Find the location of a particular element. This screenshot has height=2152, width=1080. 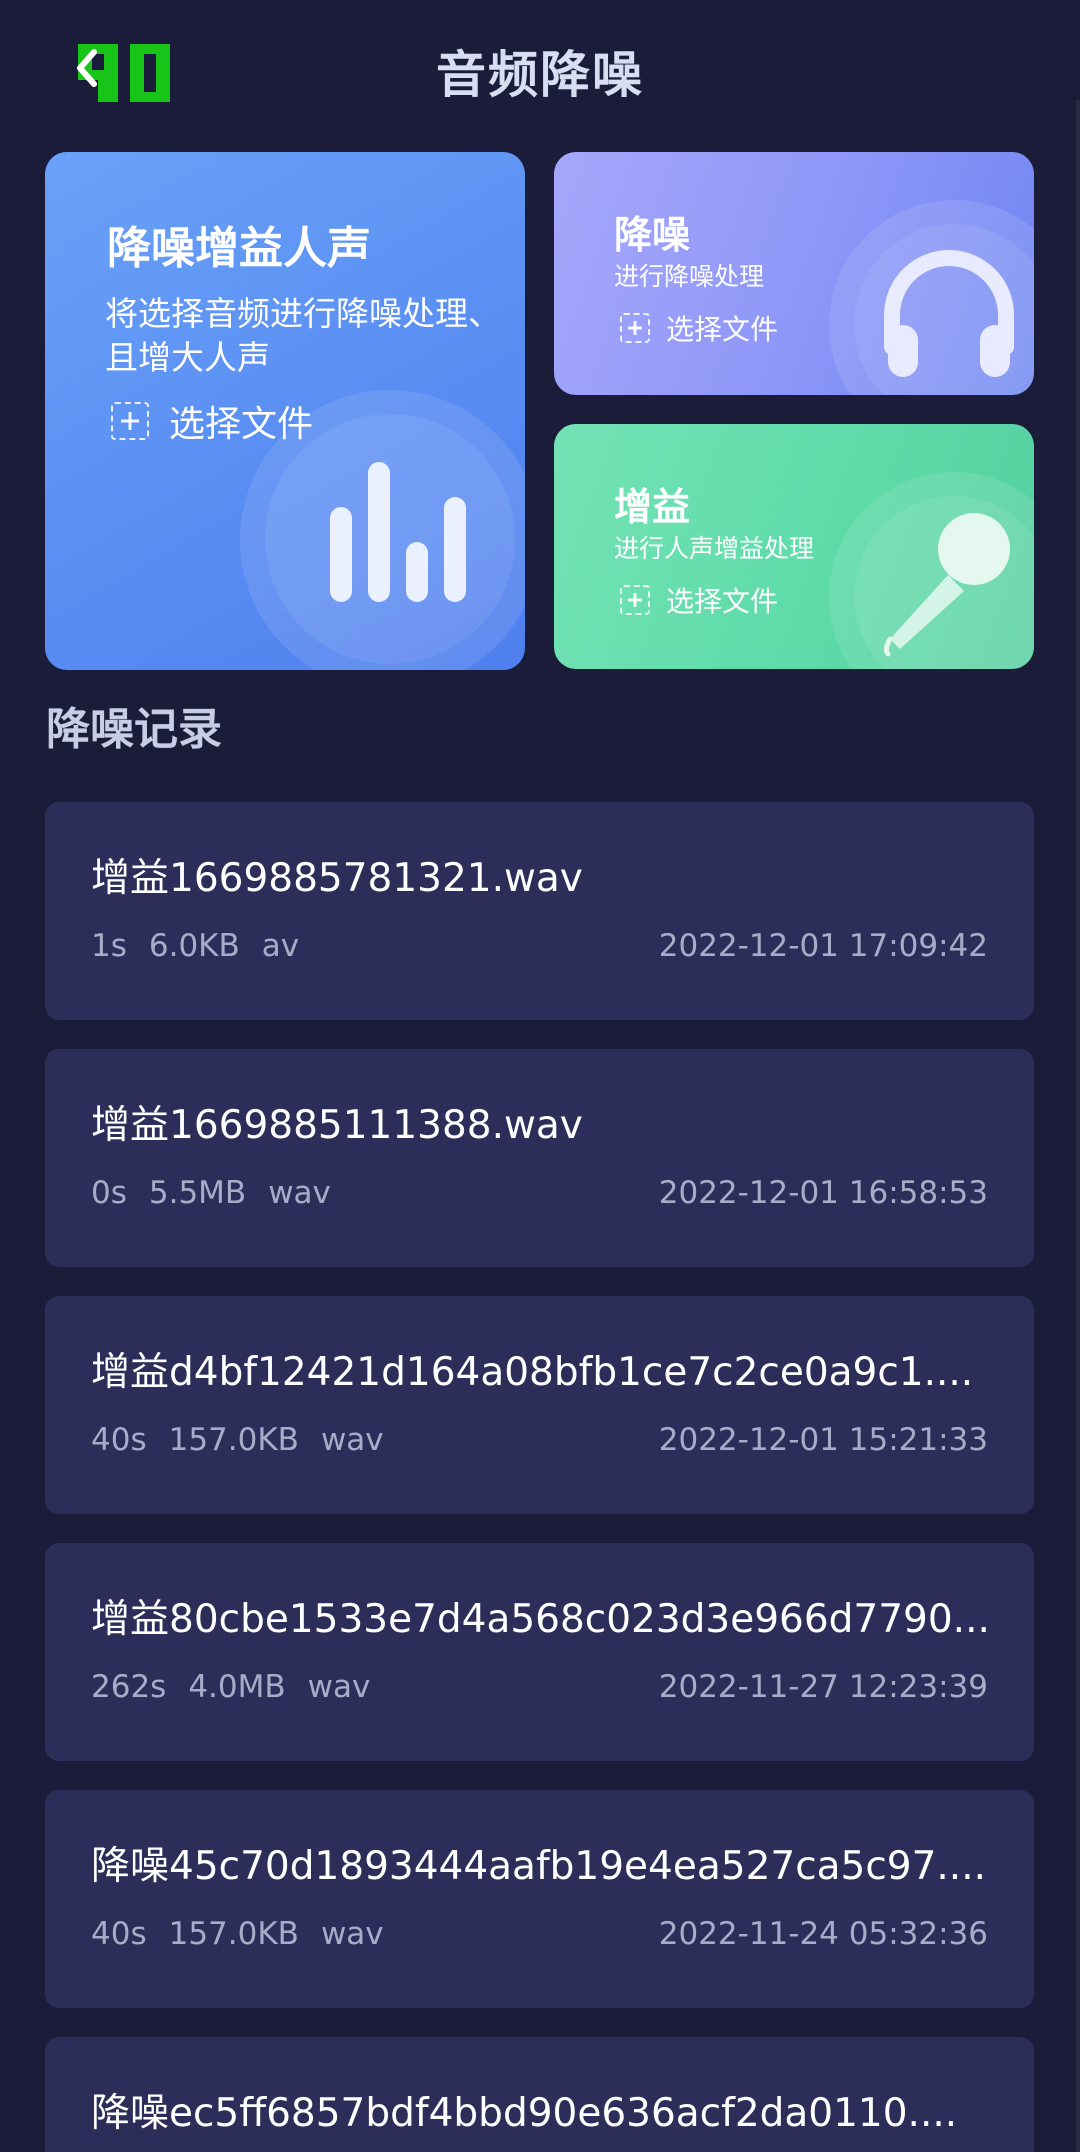

record-name: 增益1669885111388.wav is located at coordinates (337, 1125).